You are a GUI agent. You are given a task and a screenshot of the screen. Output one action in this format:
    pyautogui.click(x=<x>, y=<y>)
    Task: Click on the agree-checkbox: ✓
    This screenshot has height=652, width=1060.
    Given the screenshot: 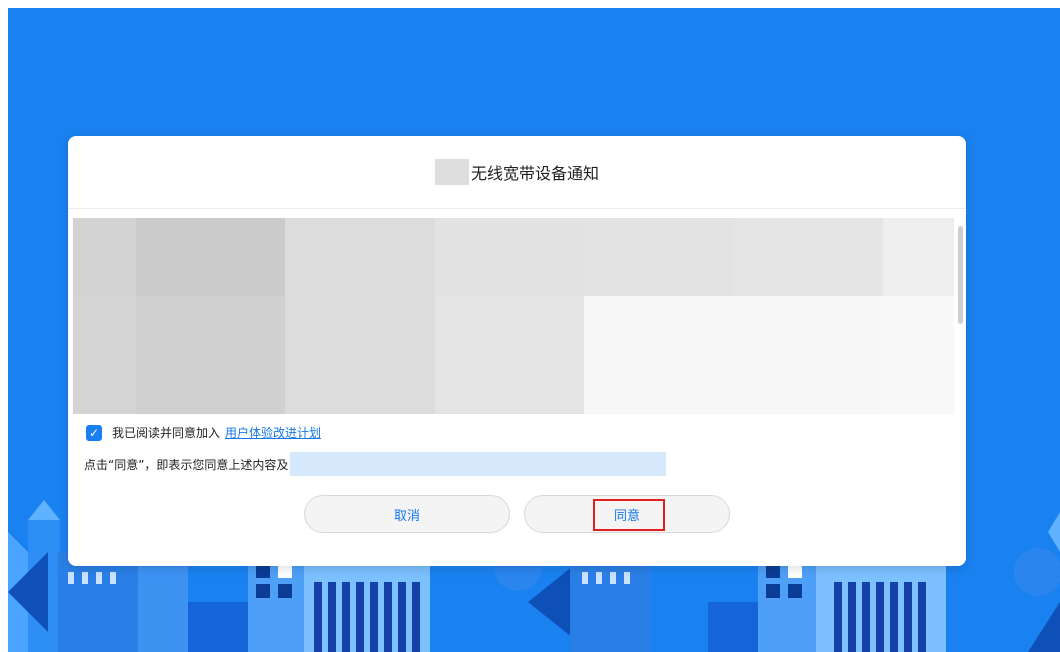 What is the action you would take?
    pyautogui.click(x=94, y=432)
    